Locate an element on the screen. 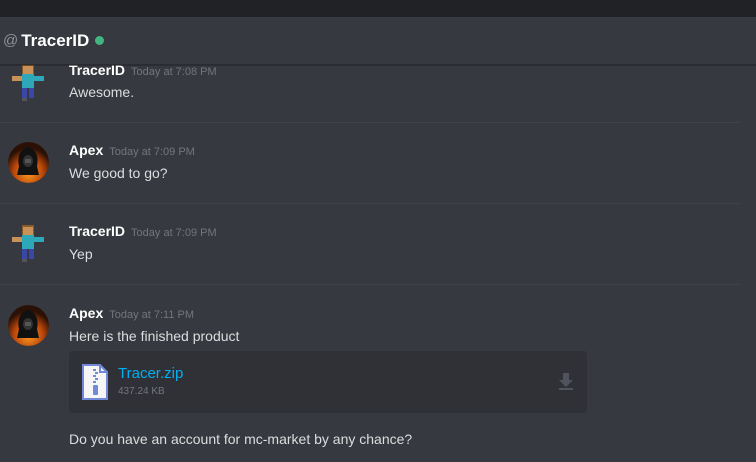  message-author: Apex Today at 7:11 PM is located at coordinates (131, 313).